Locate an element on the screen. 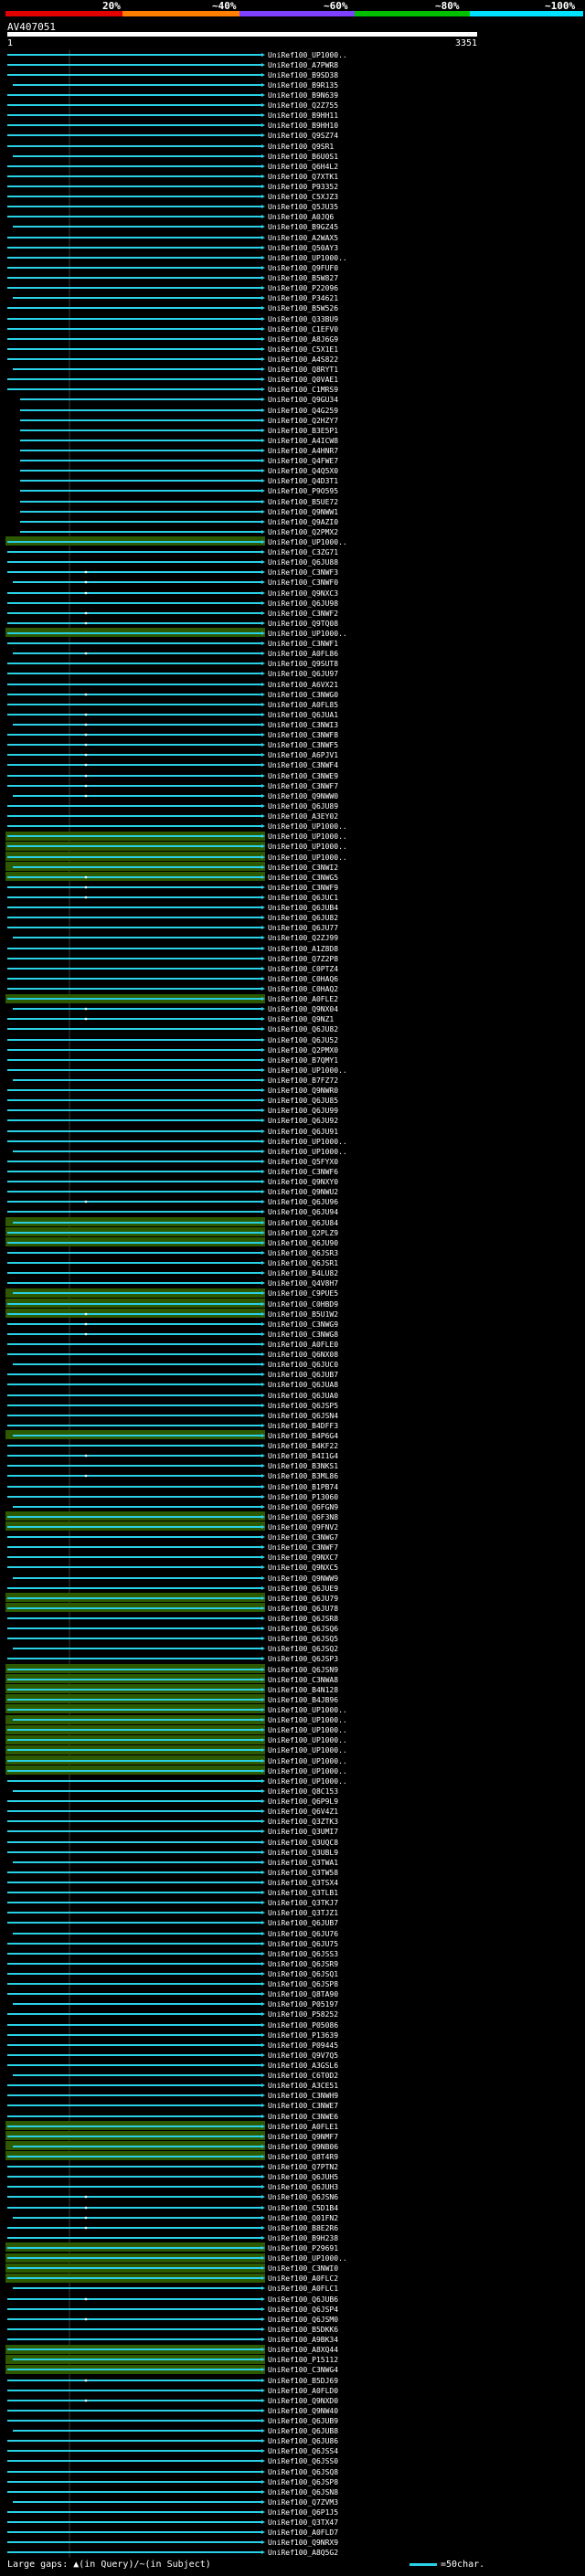  hit-accession-link: UniRef100_B4DFF3 is located at coordinates (303, 1426).